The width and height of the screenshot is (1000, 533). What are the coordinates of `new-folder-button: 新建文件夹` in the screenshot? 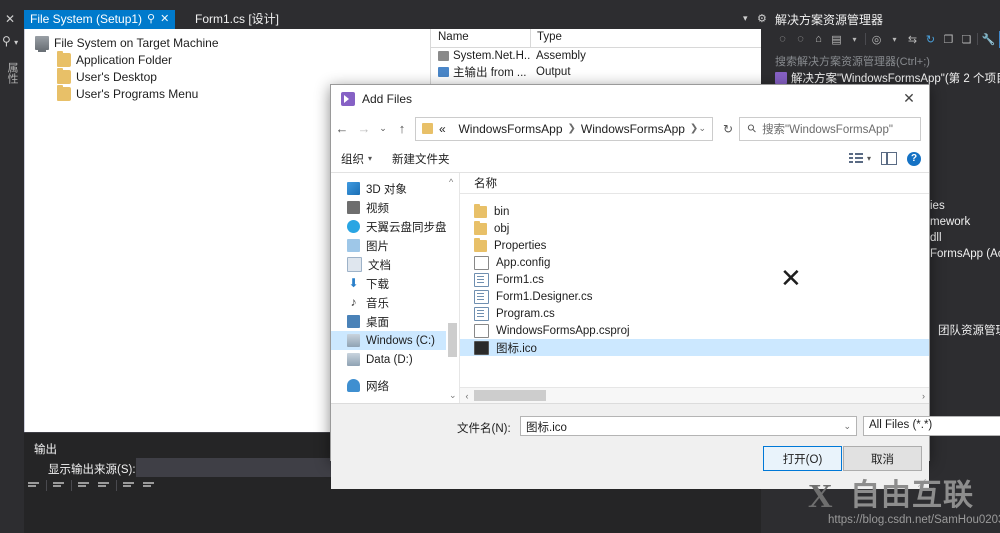 It's located at (421, 159).